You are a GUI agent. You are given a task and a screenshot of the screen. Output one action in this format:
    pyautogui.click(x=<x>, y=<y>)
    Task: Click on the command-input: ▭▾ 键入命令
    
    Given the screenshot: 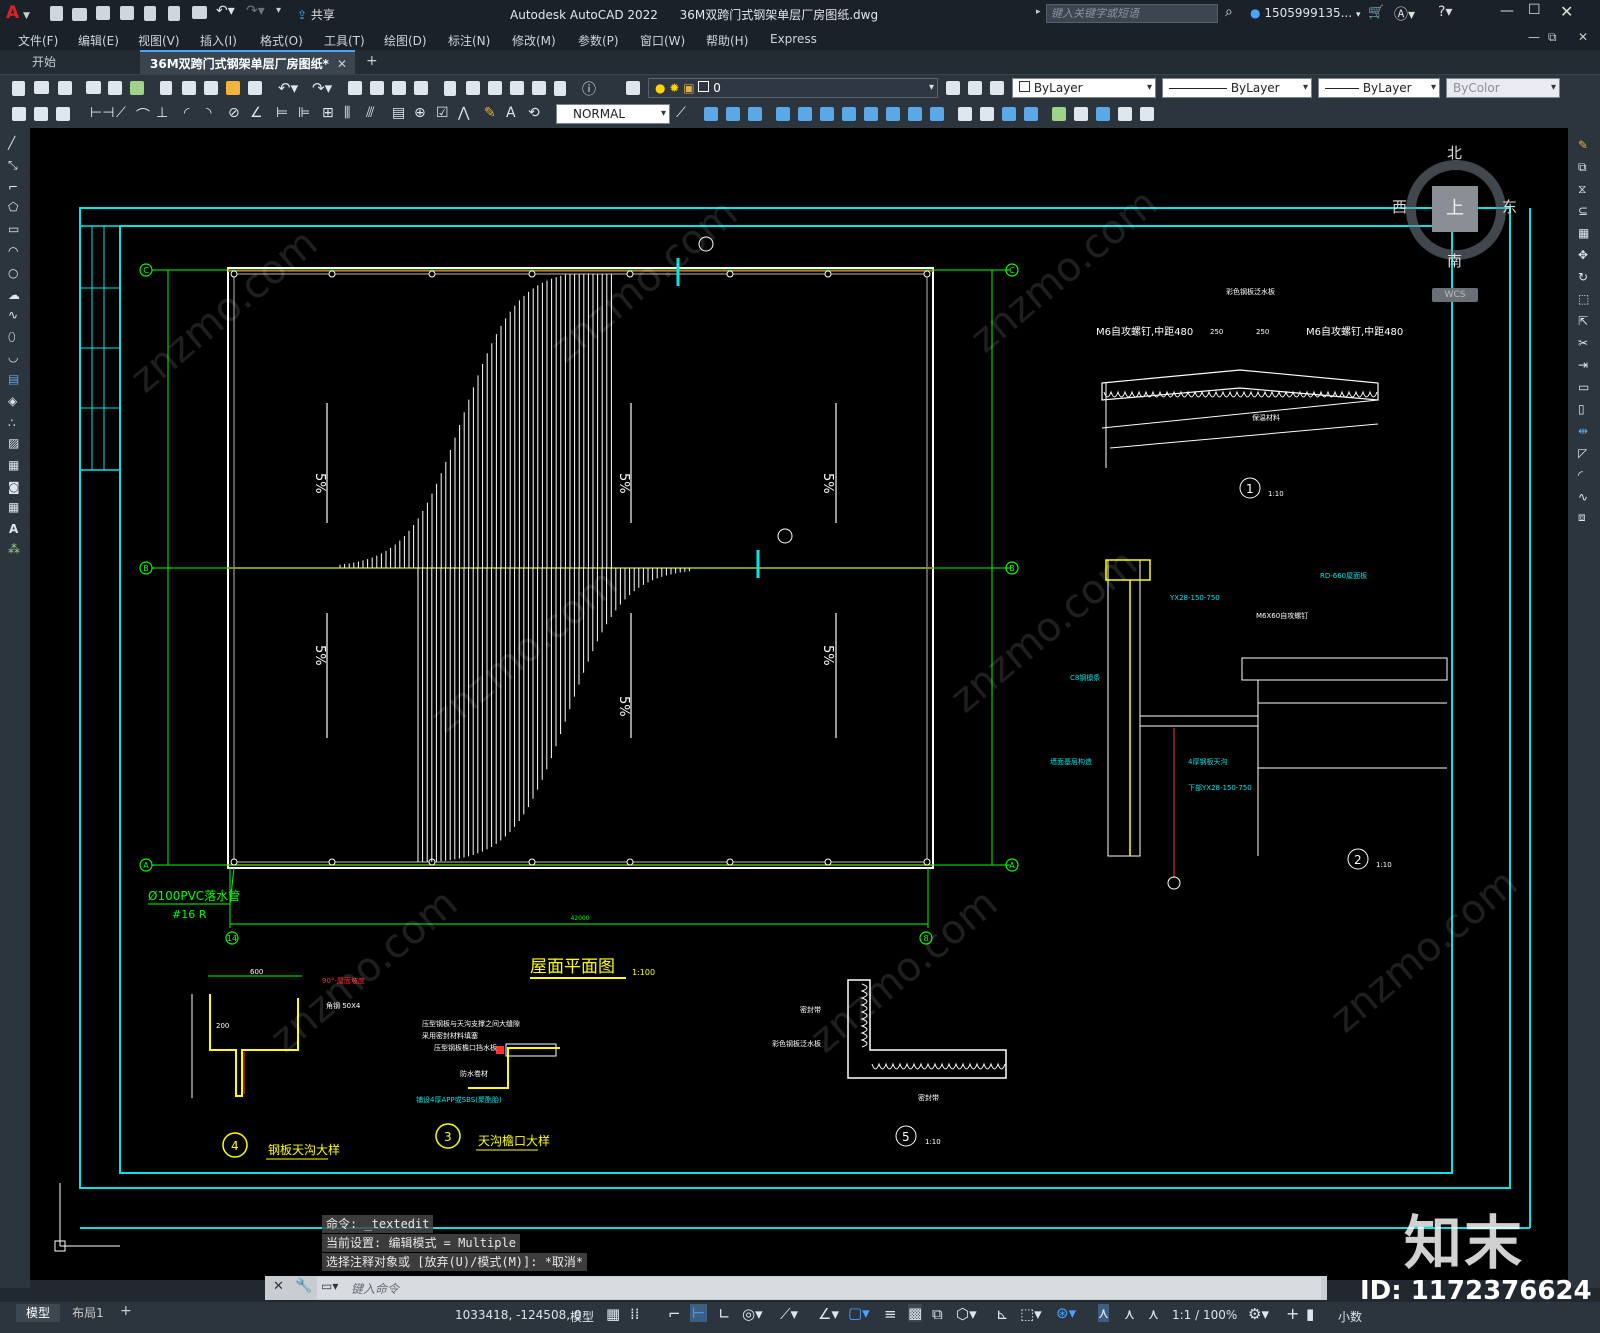 What is the action you would take?
    pyautogui.click(x=819, y=1288)
    